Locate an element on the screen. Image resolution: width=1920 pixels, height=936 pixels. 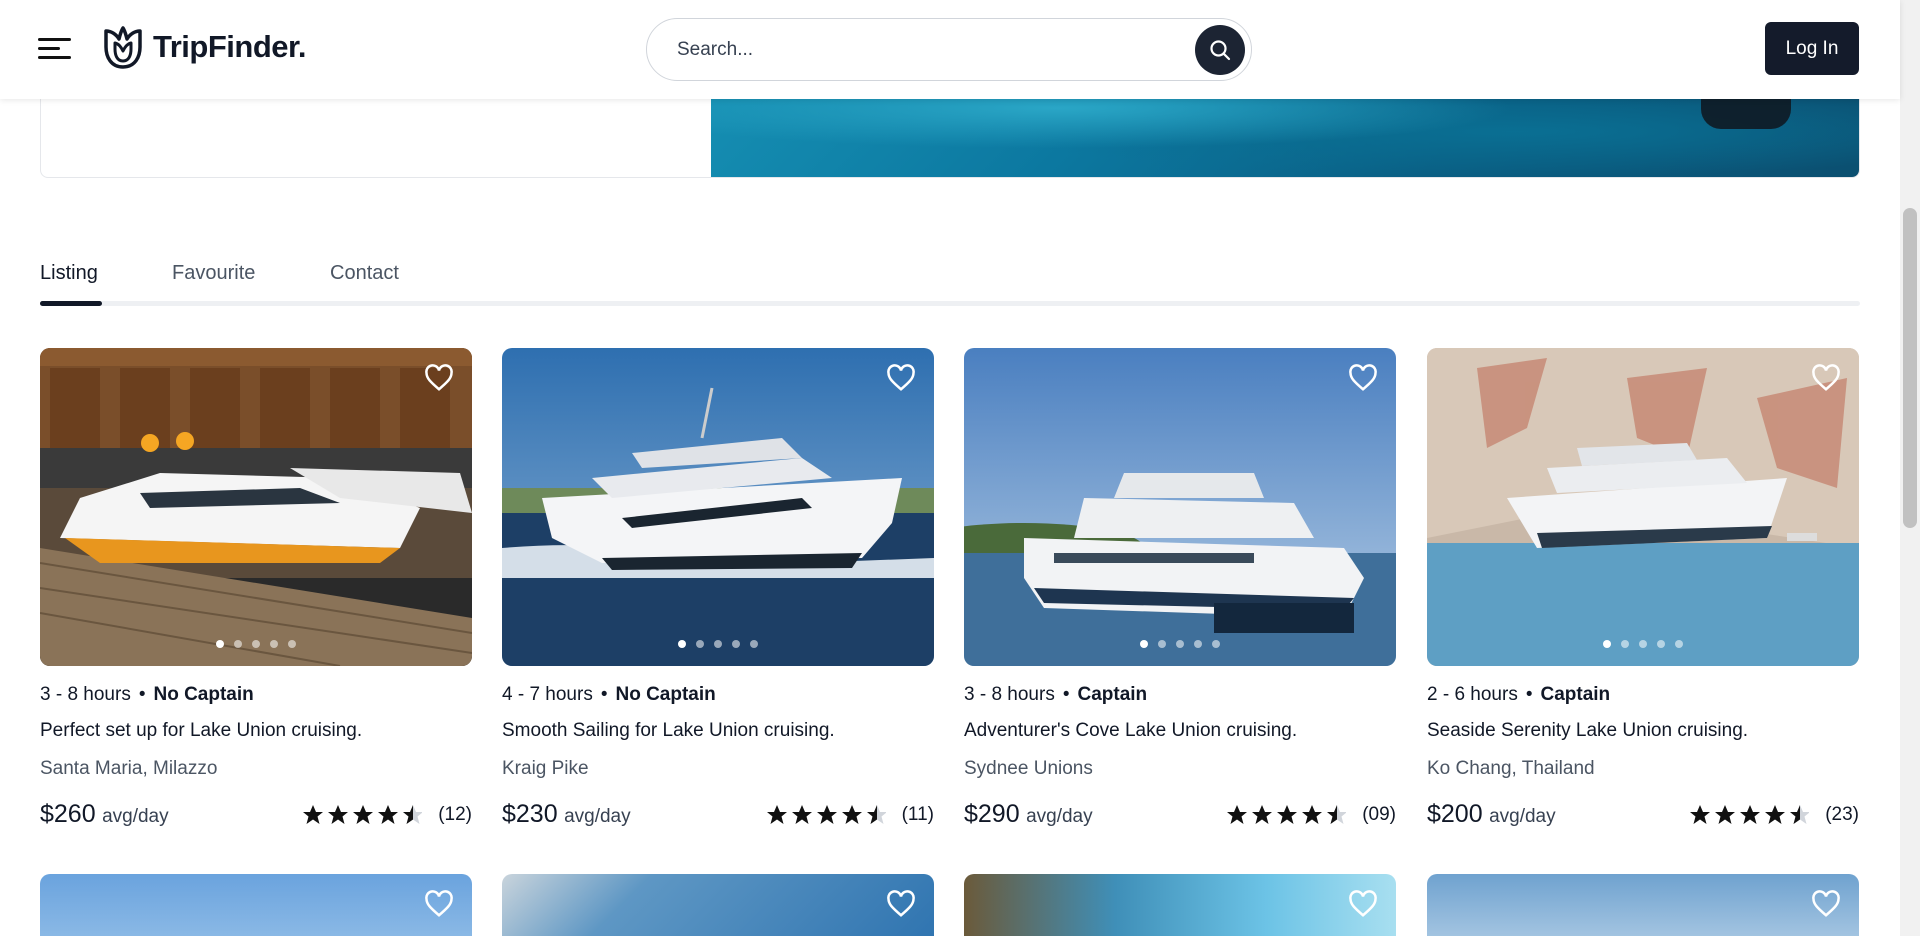
listing-title: Perfect set up for Lake Union cruising. is located at coordinates (201, 731).